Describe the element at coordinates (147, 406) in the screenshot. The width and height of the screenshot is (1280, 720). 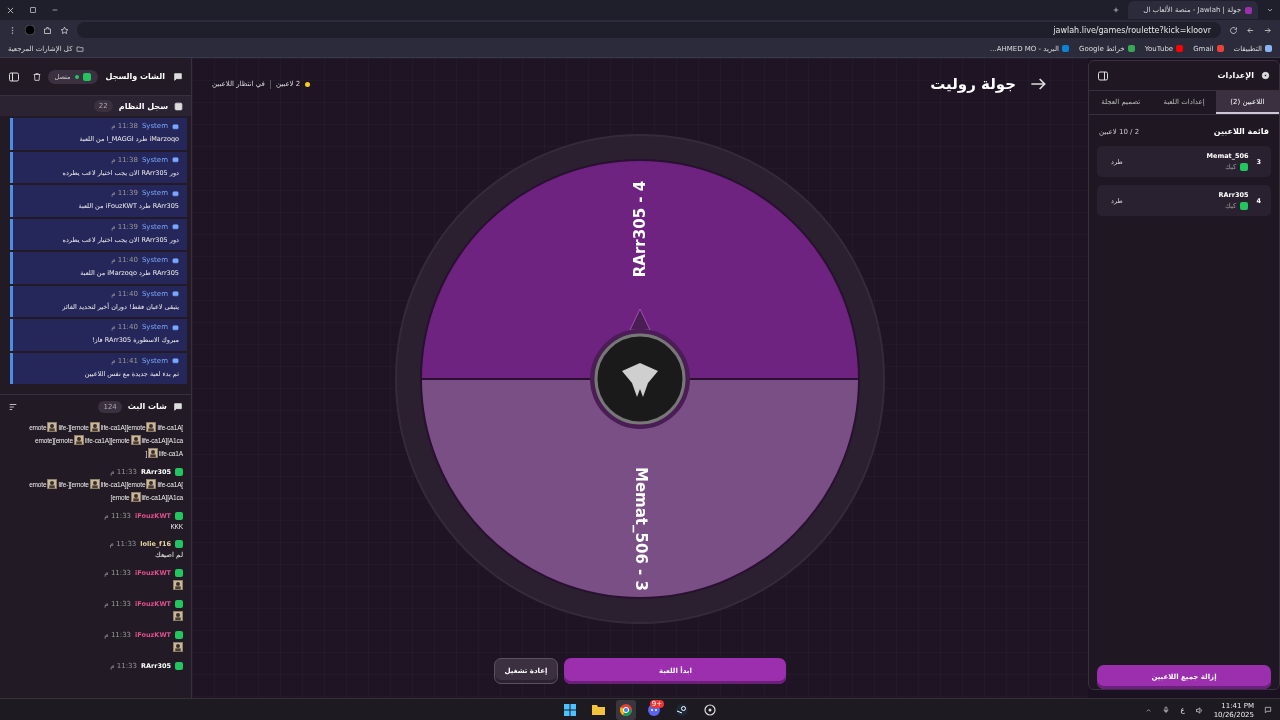
I see `section-title: شات البث` at that location.